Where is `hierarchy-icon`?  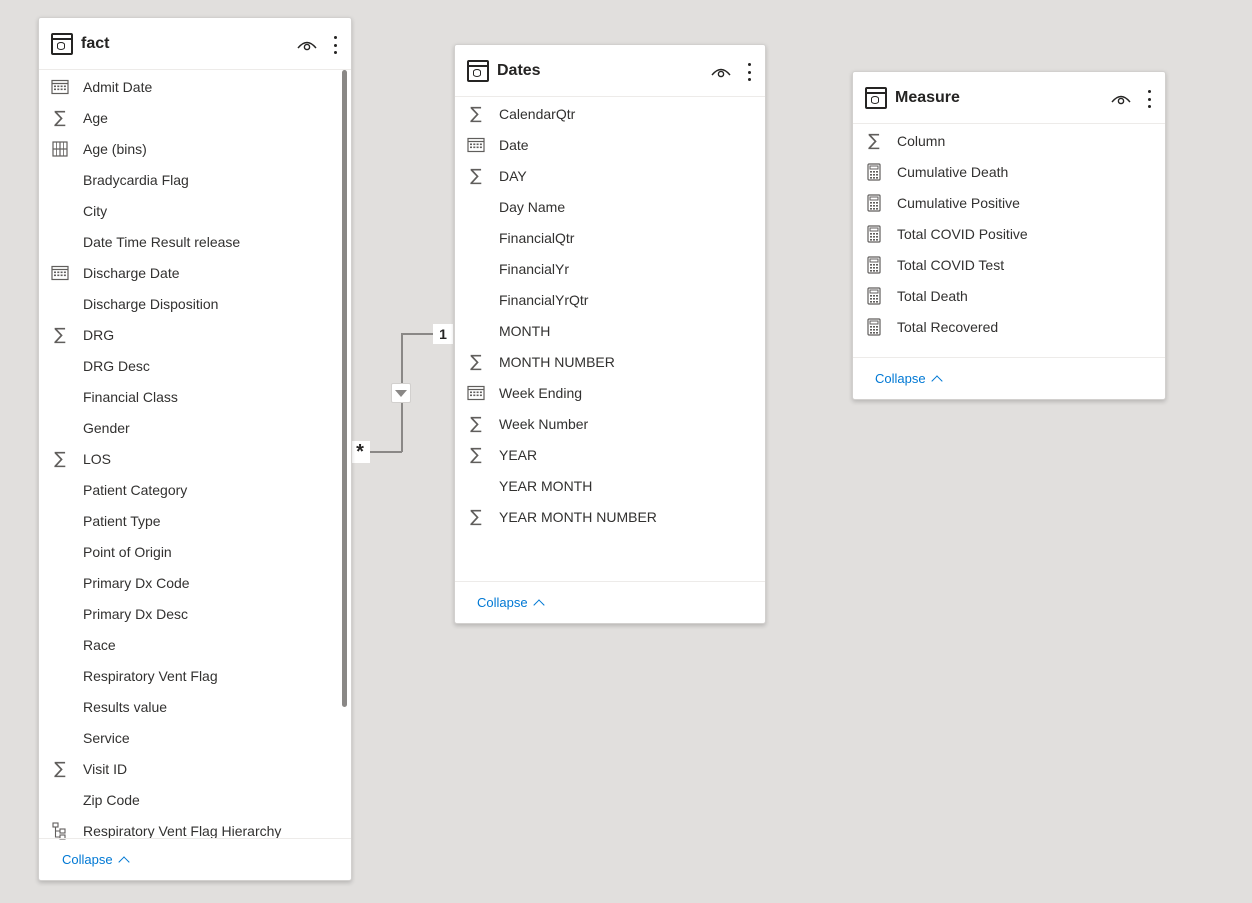
hierarchy-icon is located at coordinates (60, 830).